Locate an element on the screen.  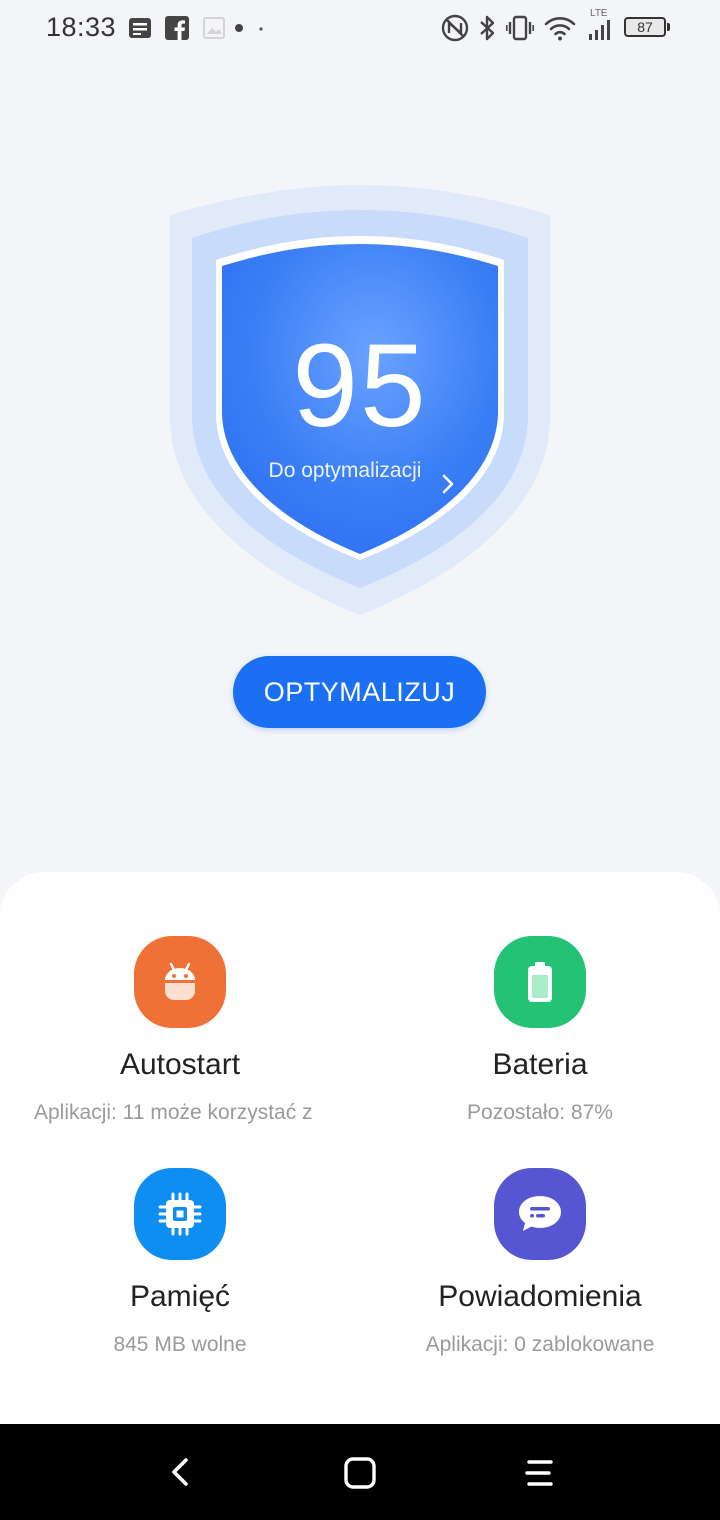
battery-level: 87 is located at coordinates (645, 27).